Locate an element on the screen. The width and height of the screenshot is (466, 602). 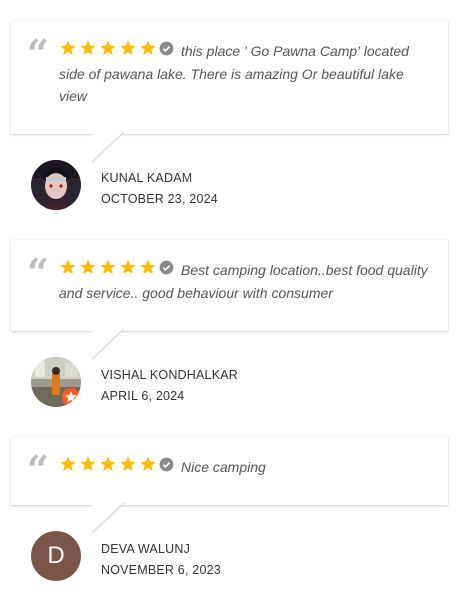
review-card: “ Nice camping is located at coordinates (229, 471).